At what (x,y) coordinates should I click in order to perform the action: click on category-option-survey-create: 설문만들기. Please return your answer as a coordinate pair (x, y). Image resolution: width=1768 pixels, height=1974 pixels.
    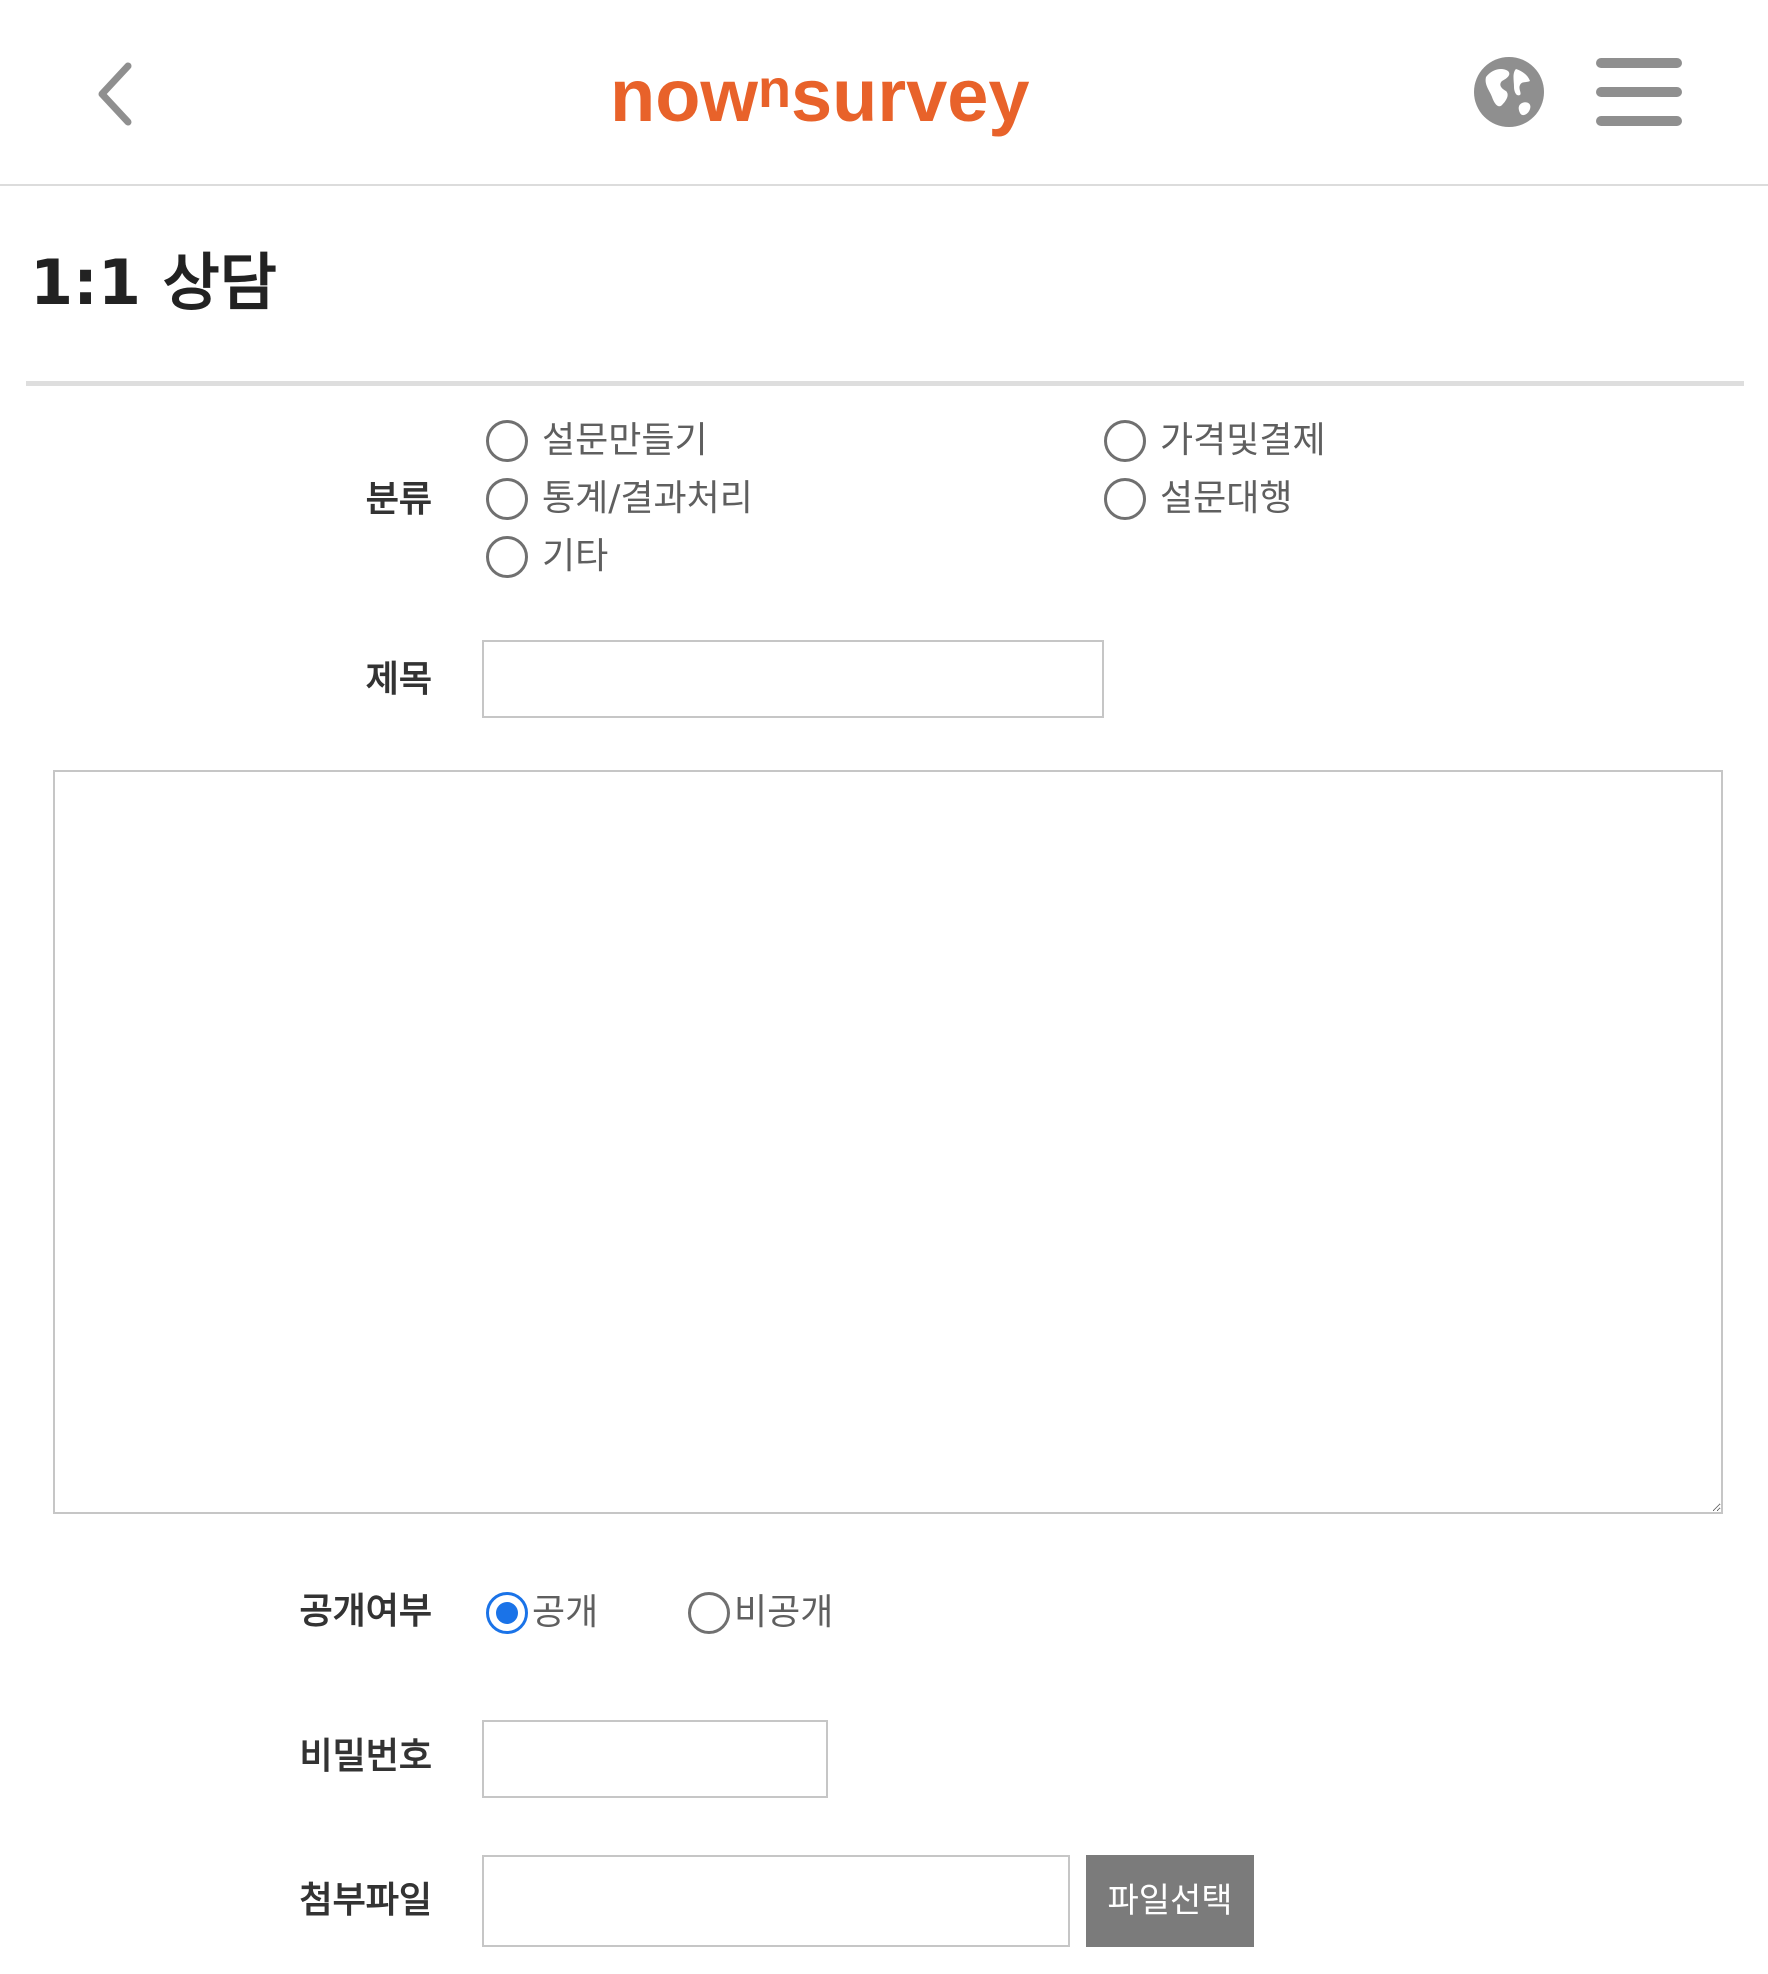
    Looking at the image, I should click on (597, 441).